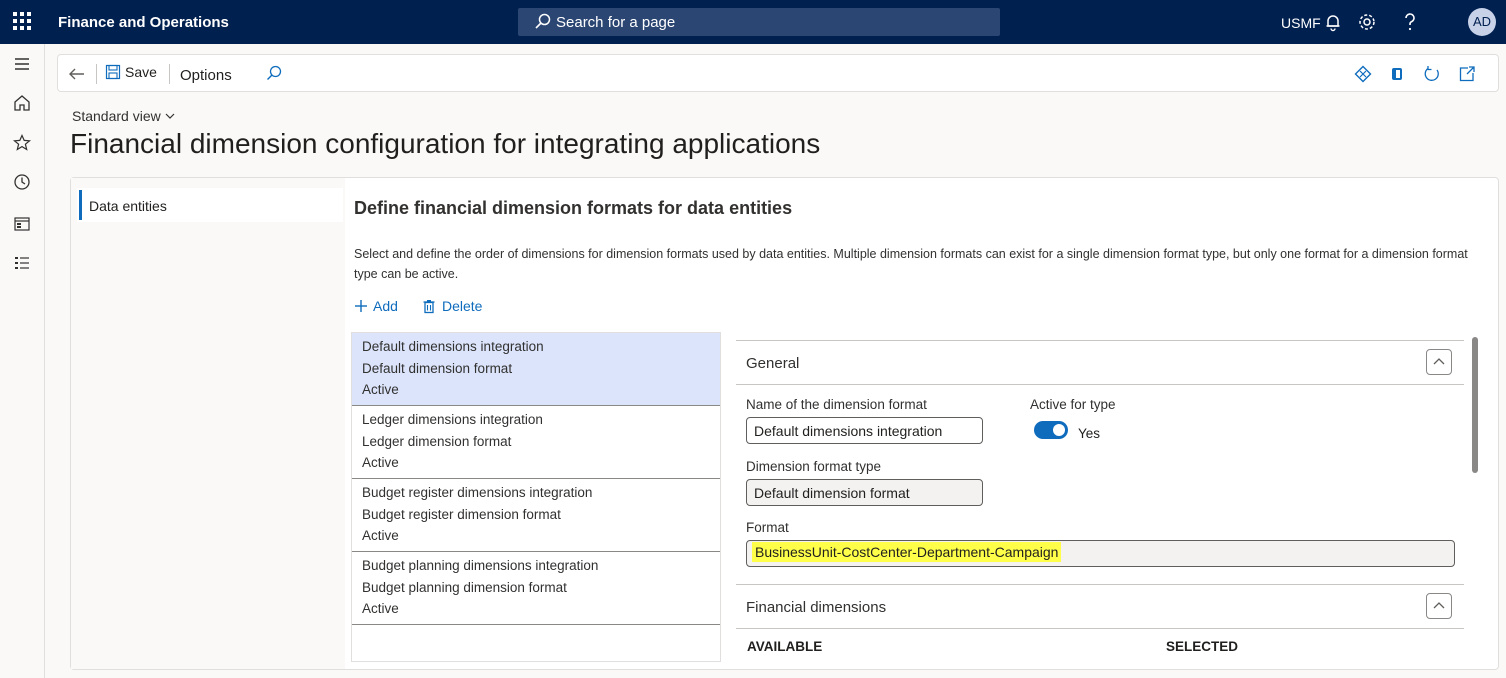 Image resolution: width=1506 pixels, height=678 pixels. What do you see at coordinates (116, 116) in the screenshot?
I see `view-name-label: Standard view` at bounding box center [116, 116].